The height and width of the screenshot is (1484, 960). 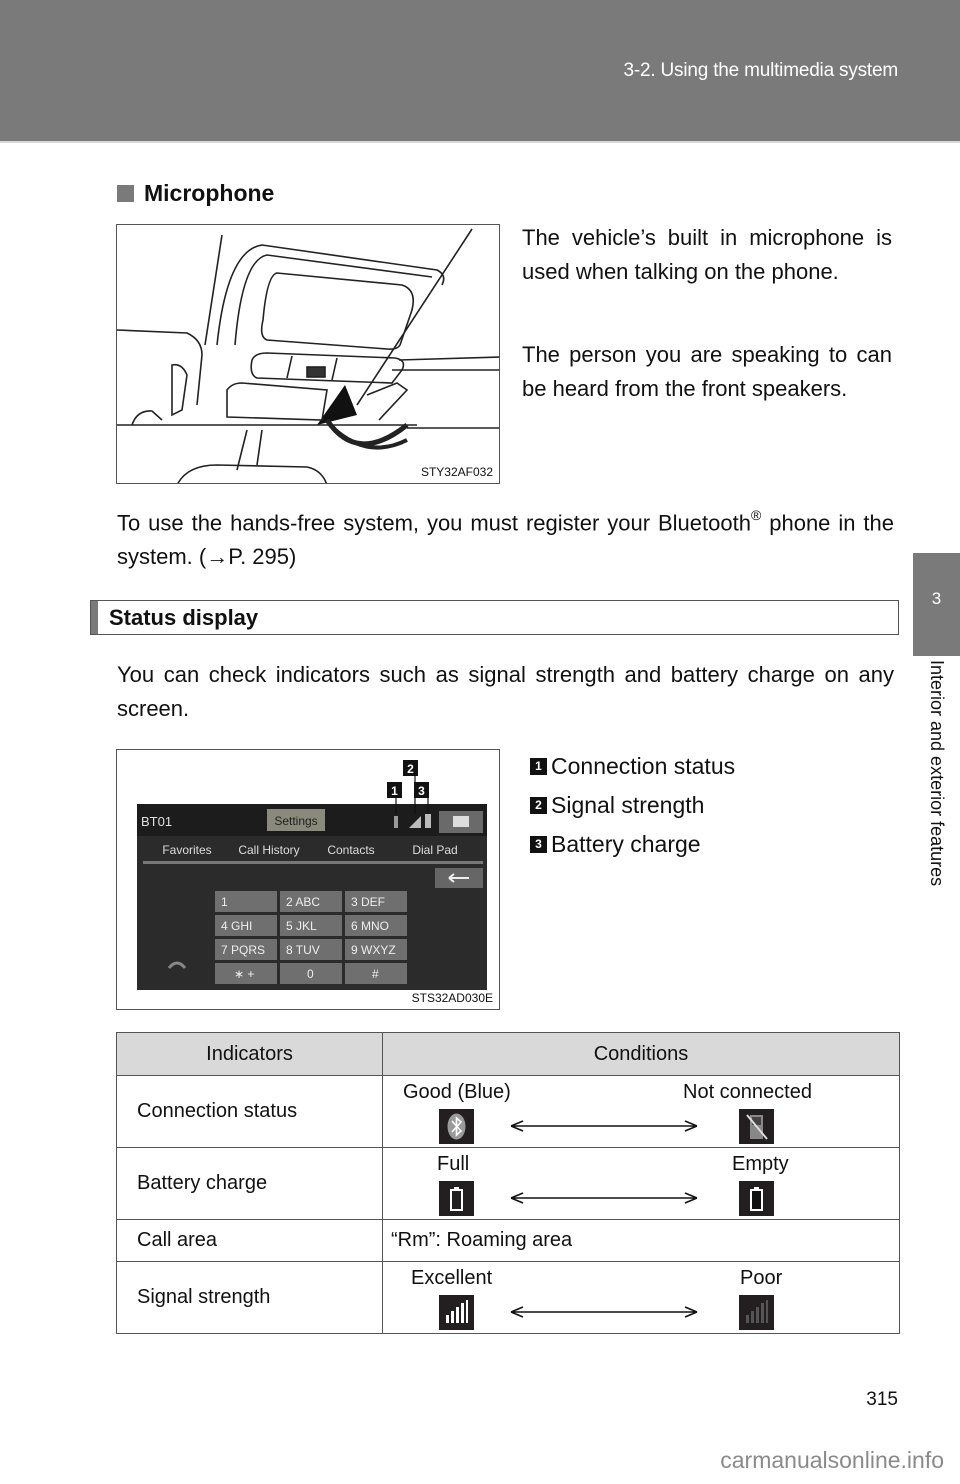 I want to click on condition-left-label: Excellent, so click(x=452, y=1277).